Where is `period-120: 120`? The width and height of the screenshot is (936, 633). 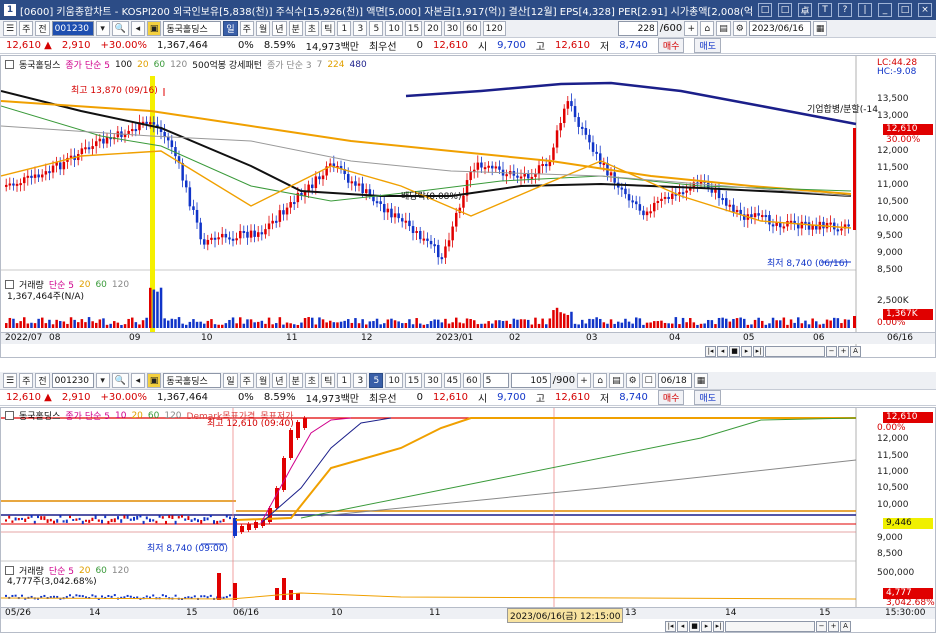
period-120: 120 is located at coordinates (494, 28).